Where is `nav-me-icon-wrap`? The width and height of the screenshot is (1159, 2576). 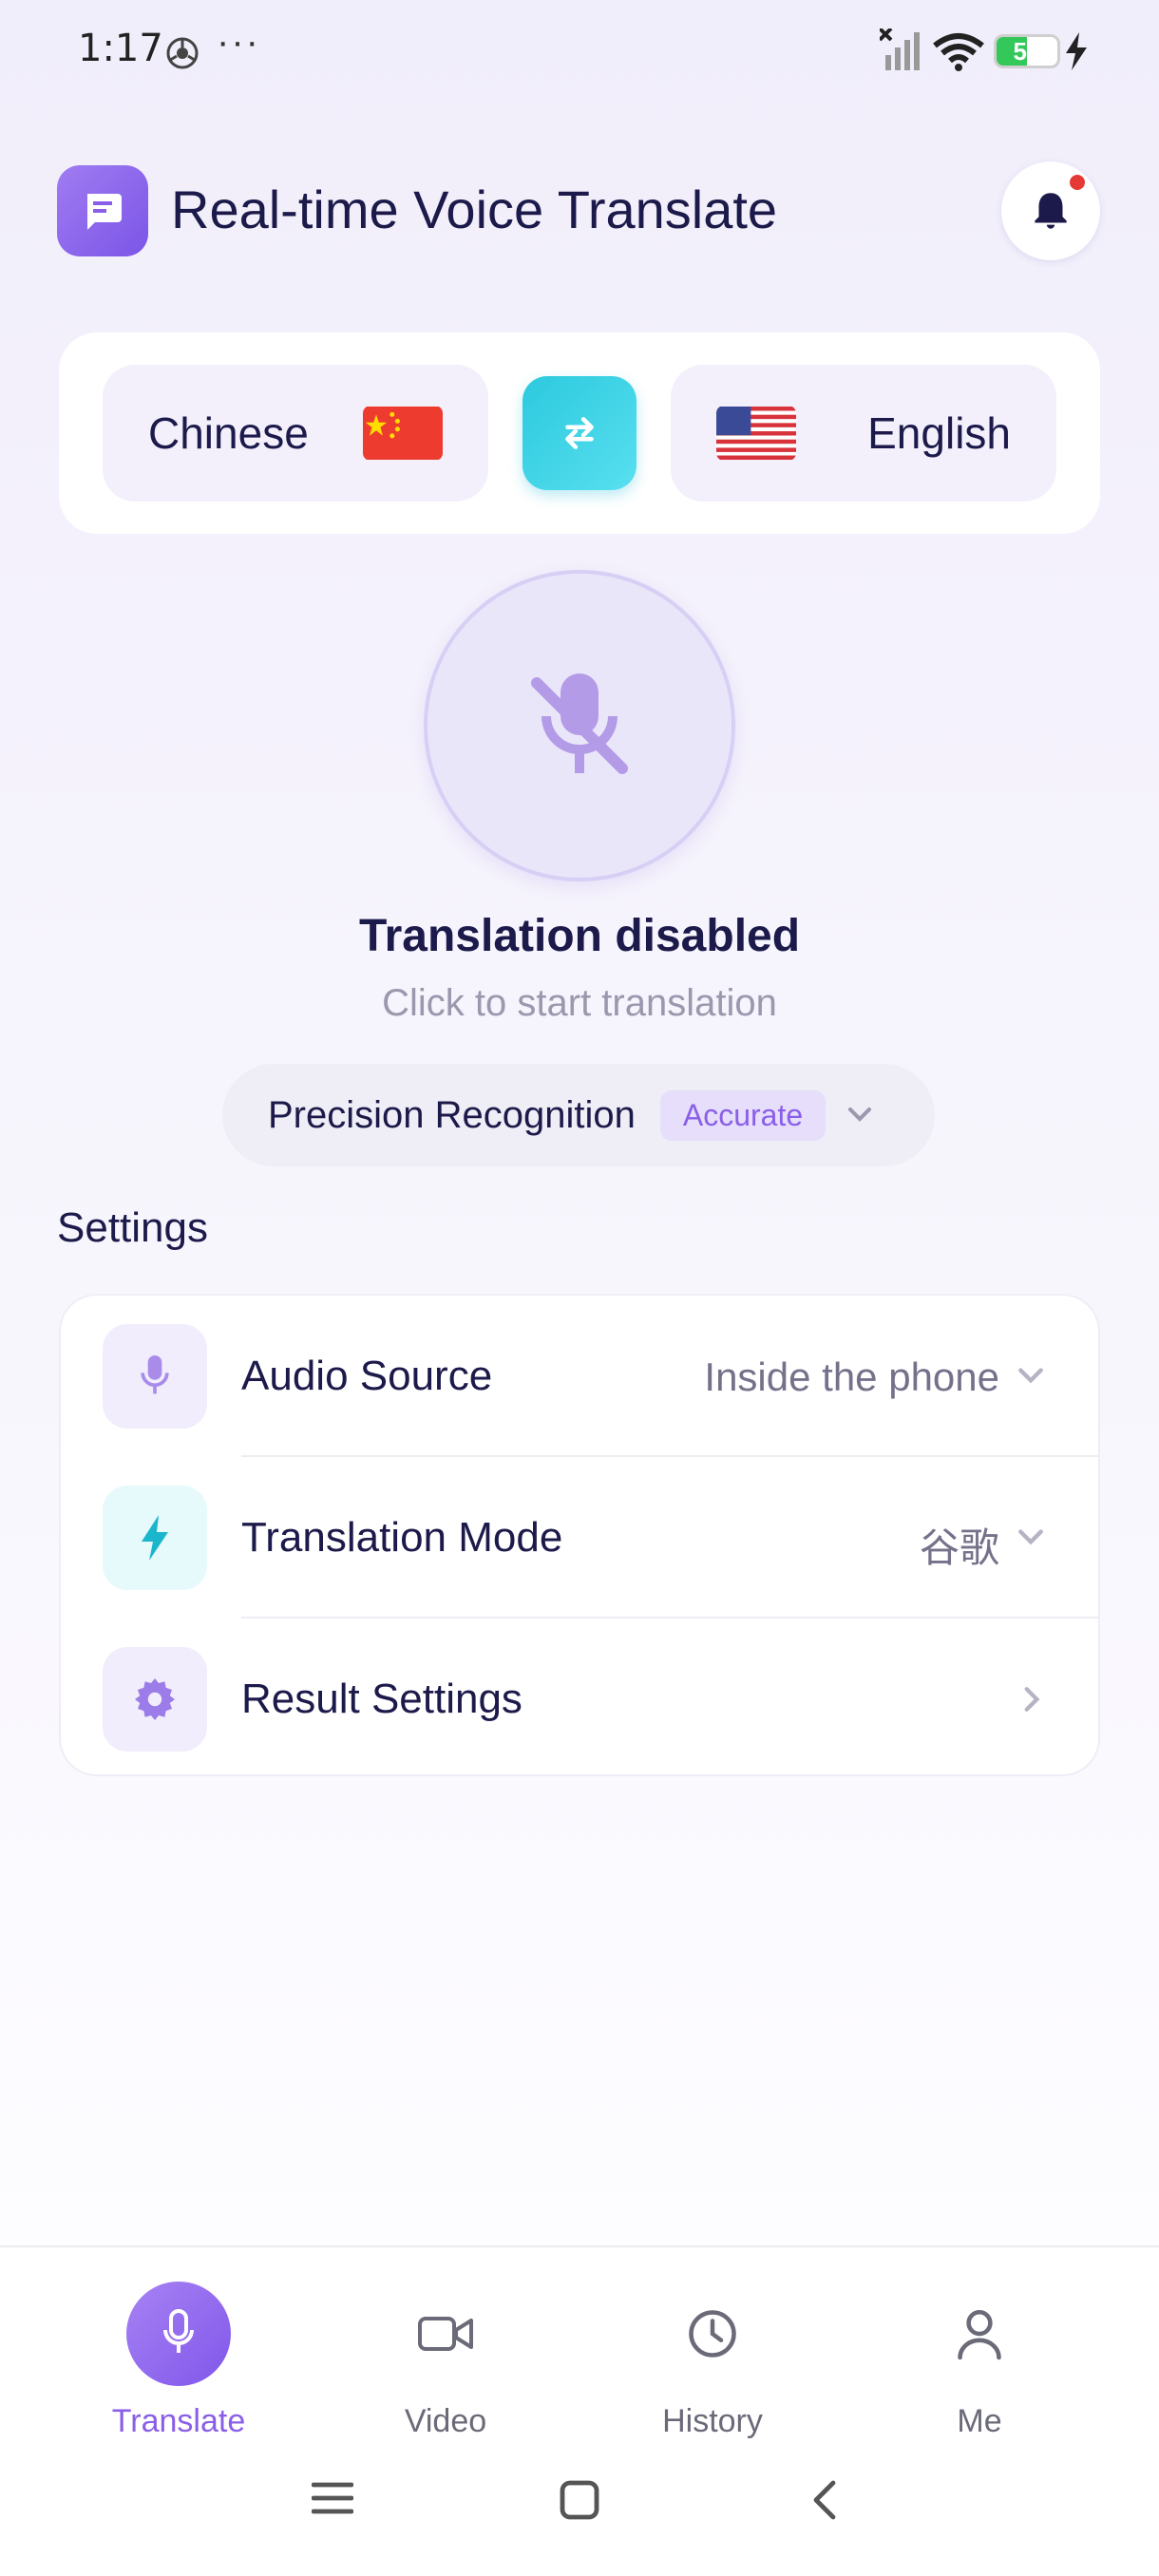 nav-me-icon-wrap is located at coordinates (979, 2334).